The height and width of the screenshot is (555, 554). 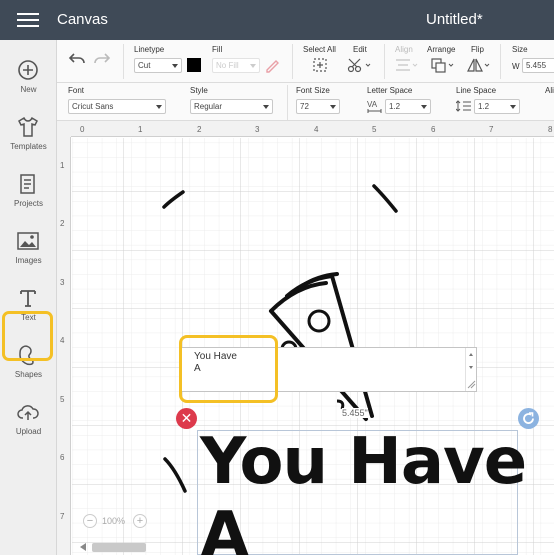 What do you see at coordinates (217, 49) in the screenshot?
I see `fill-label: Fill` at bounding box center [217, 49].